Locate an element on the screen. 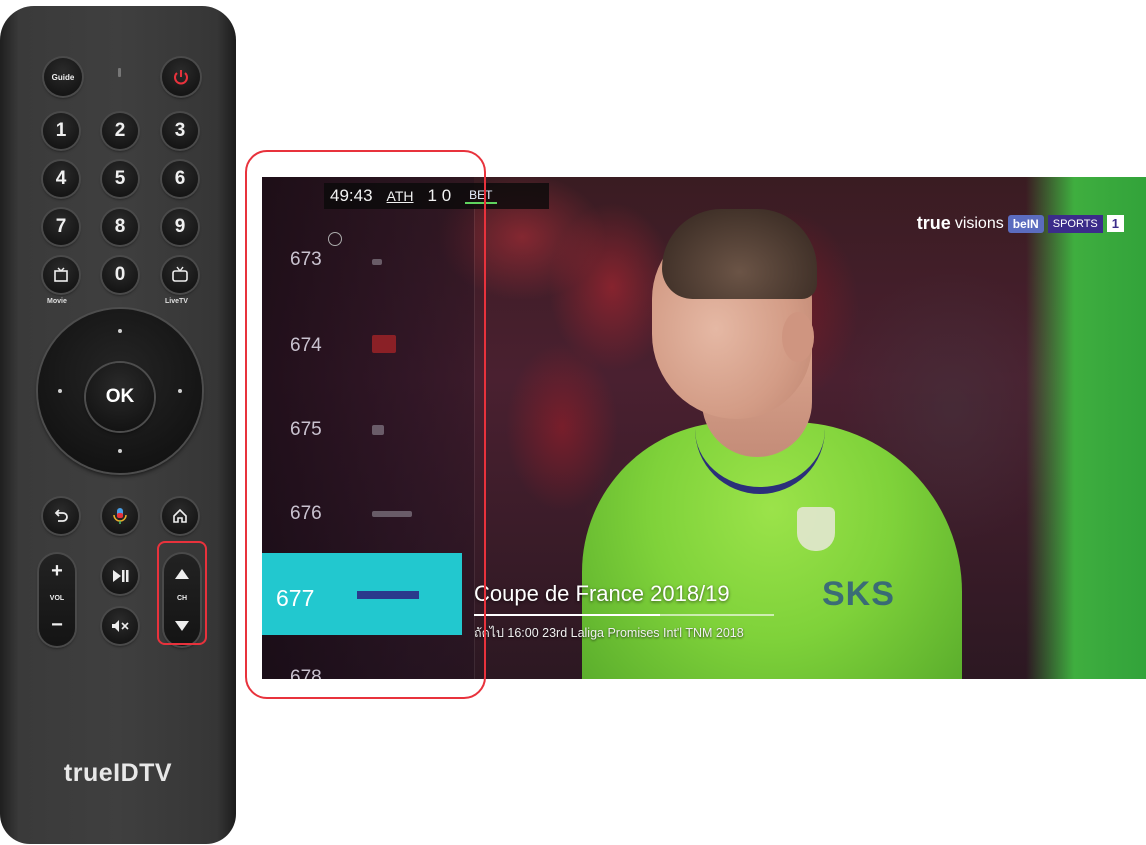 The width and height of the screenshot is (1146, 845). logo-brand1: true is located at coordinates (933, 223).